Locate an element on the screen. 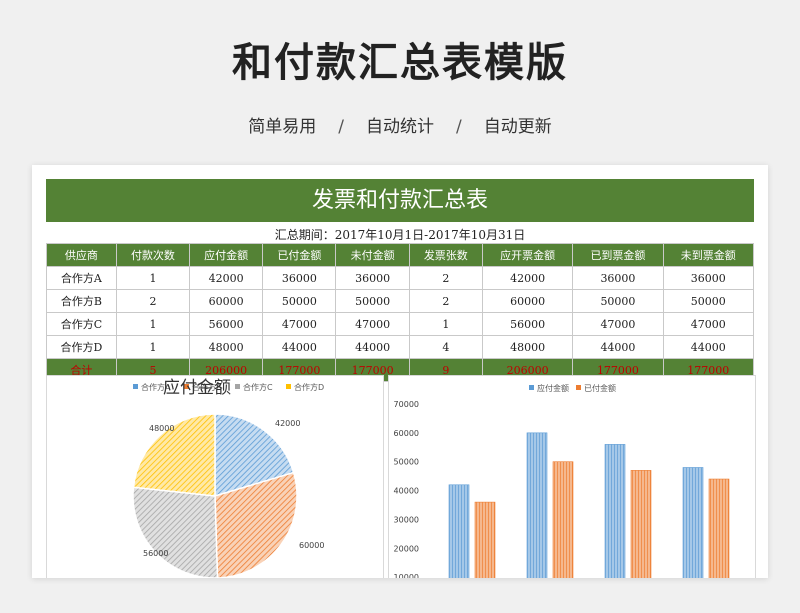  column-header: 应付金额 is located at coordinates (226, 255).